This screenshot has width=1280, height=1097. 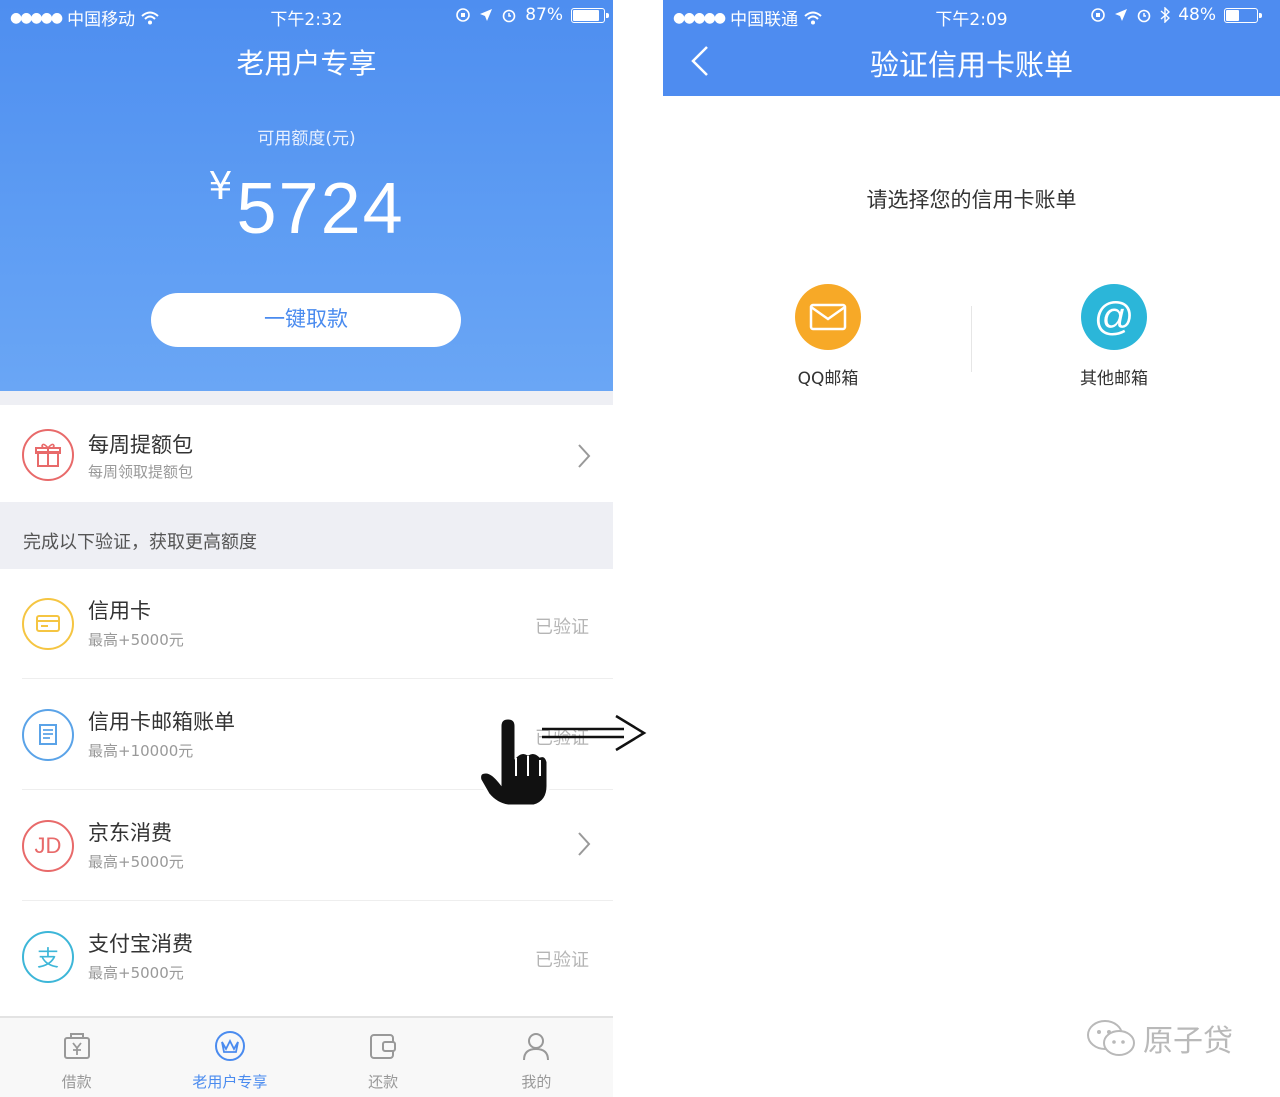 I want to click on page-title: 验证信用卡账单, so click(x=971, y=65).